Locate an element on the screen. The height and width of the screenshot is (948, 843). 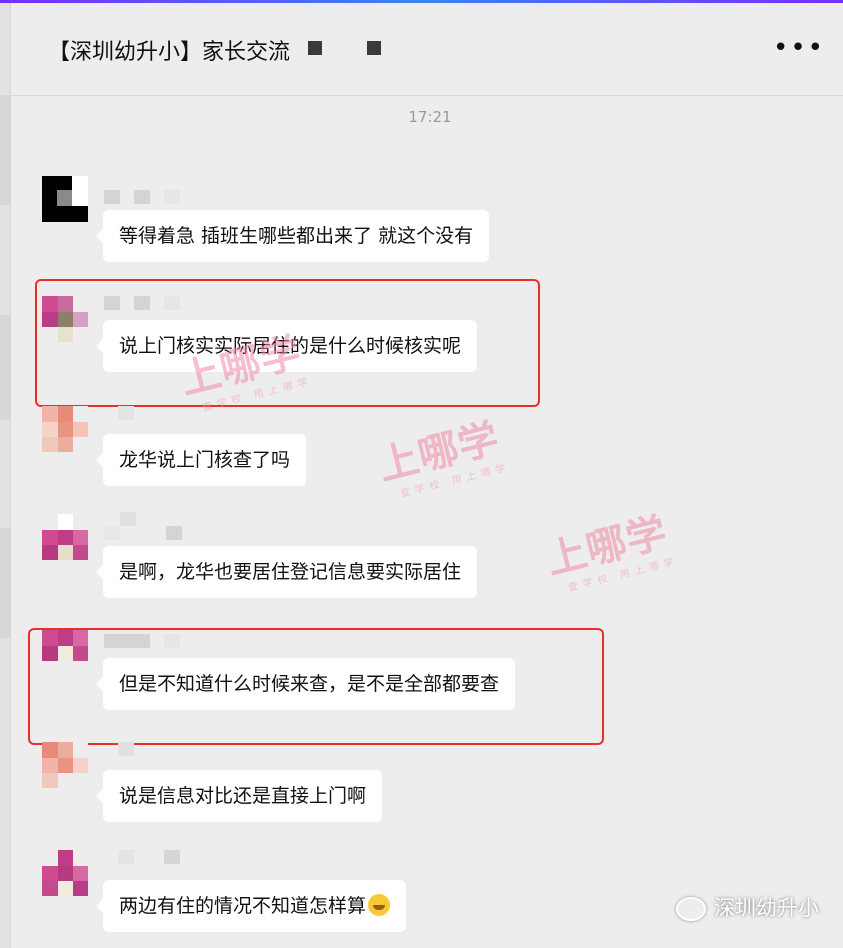
message-text: 两边有住的情况不知道怎样算 is located at coordinates (243, 906).